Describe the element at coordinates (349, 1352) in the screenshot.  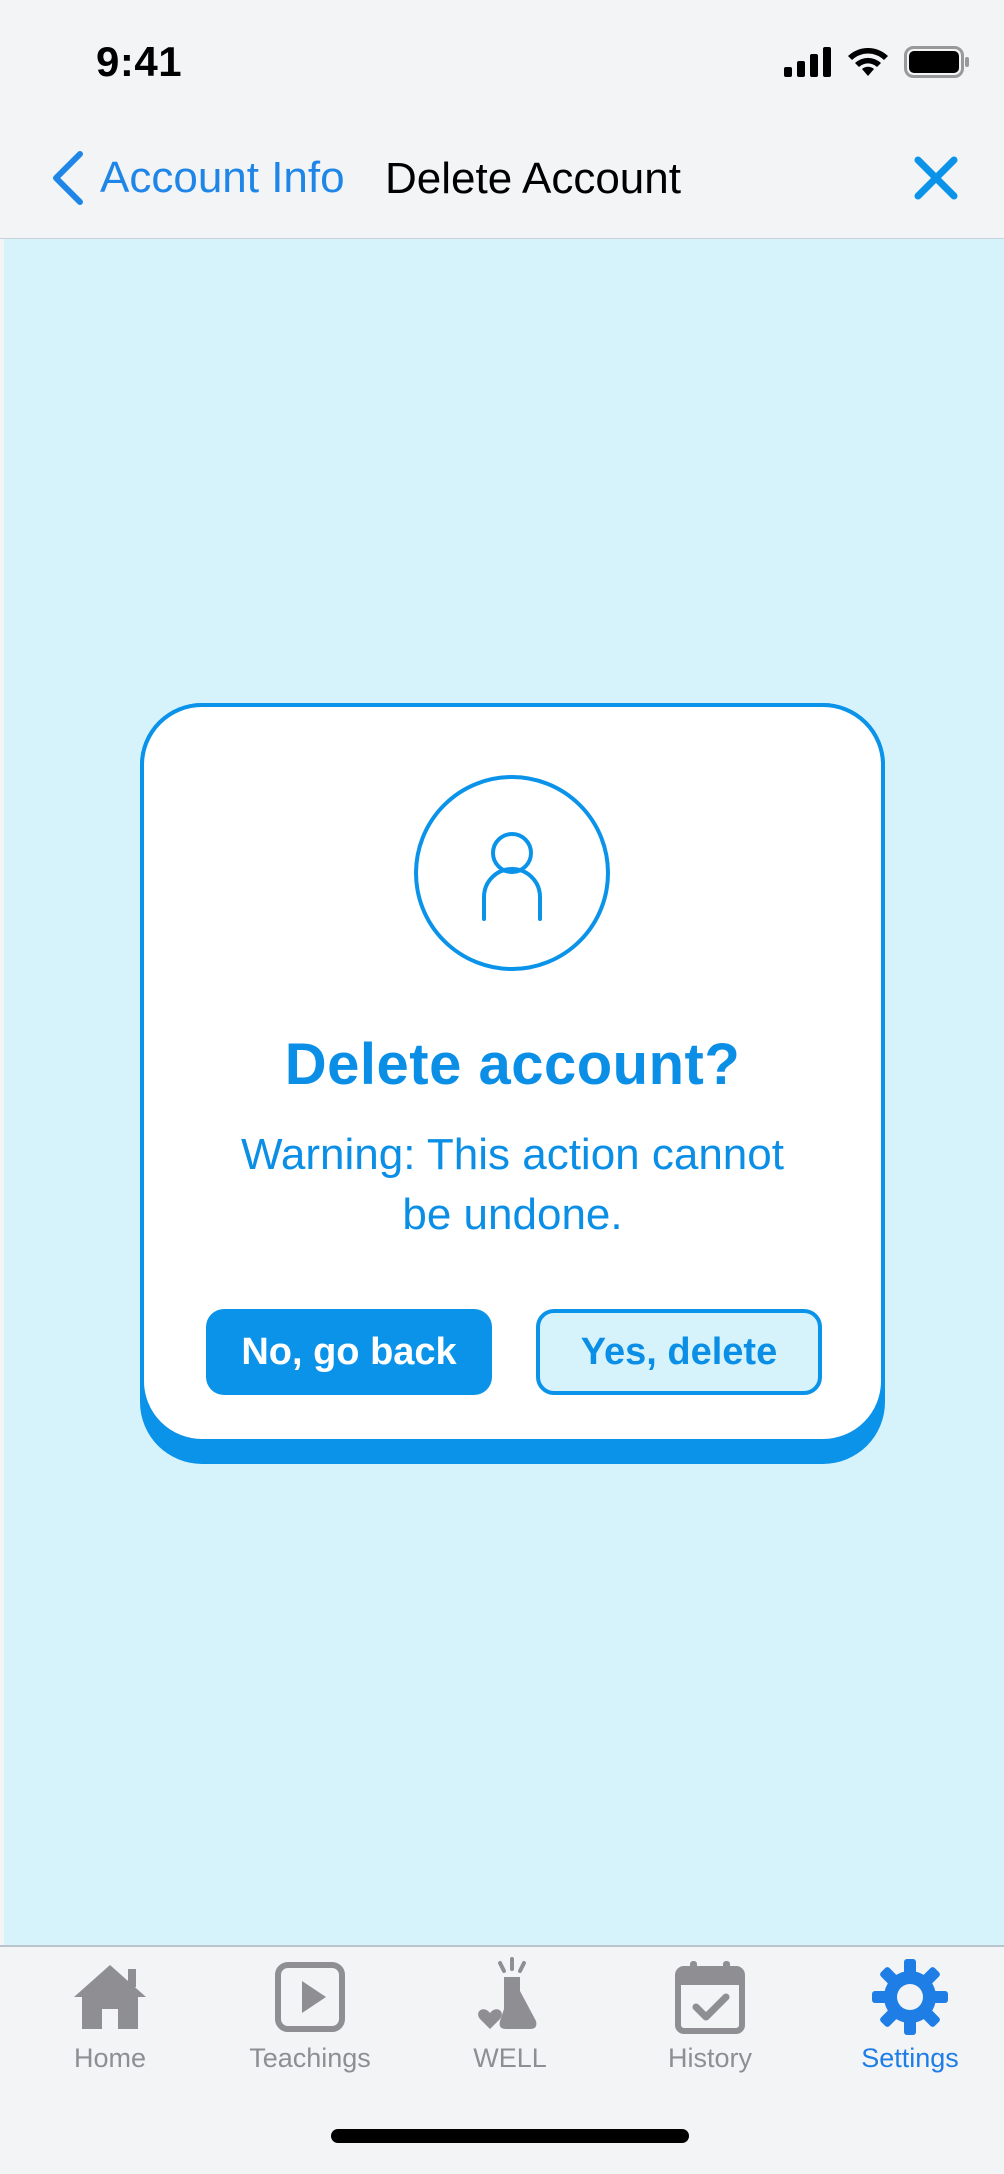
I see `cancel-button: No, go back` at that location.